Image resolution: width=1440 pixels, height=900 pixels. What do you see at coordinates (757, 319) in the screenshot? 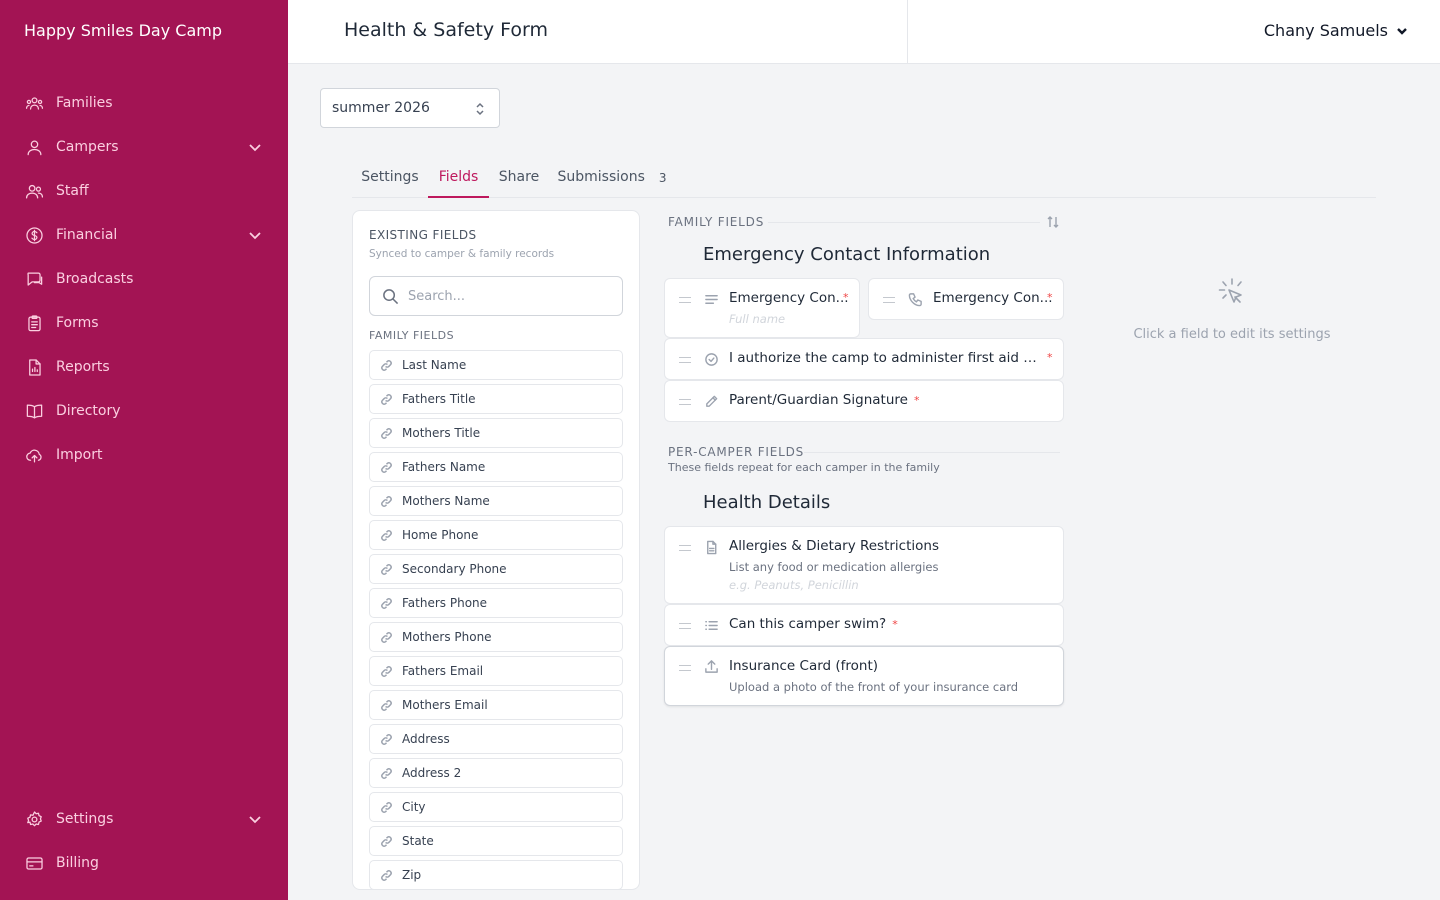
I see `field-placeholder: Full name` at bounding box center [757, 319].